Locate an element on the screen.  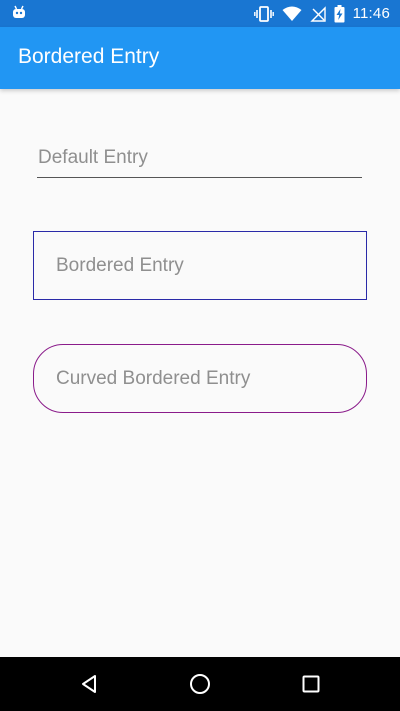
recents-button is located at coordinates (311, 684).